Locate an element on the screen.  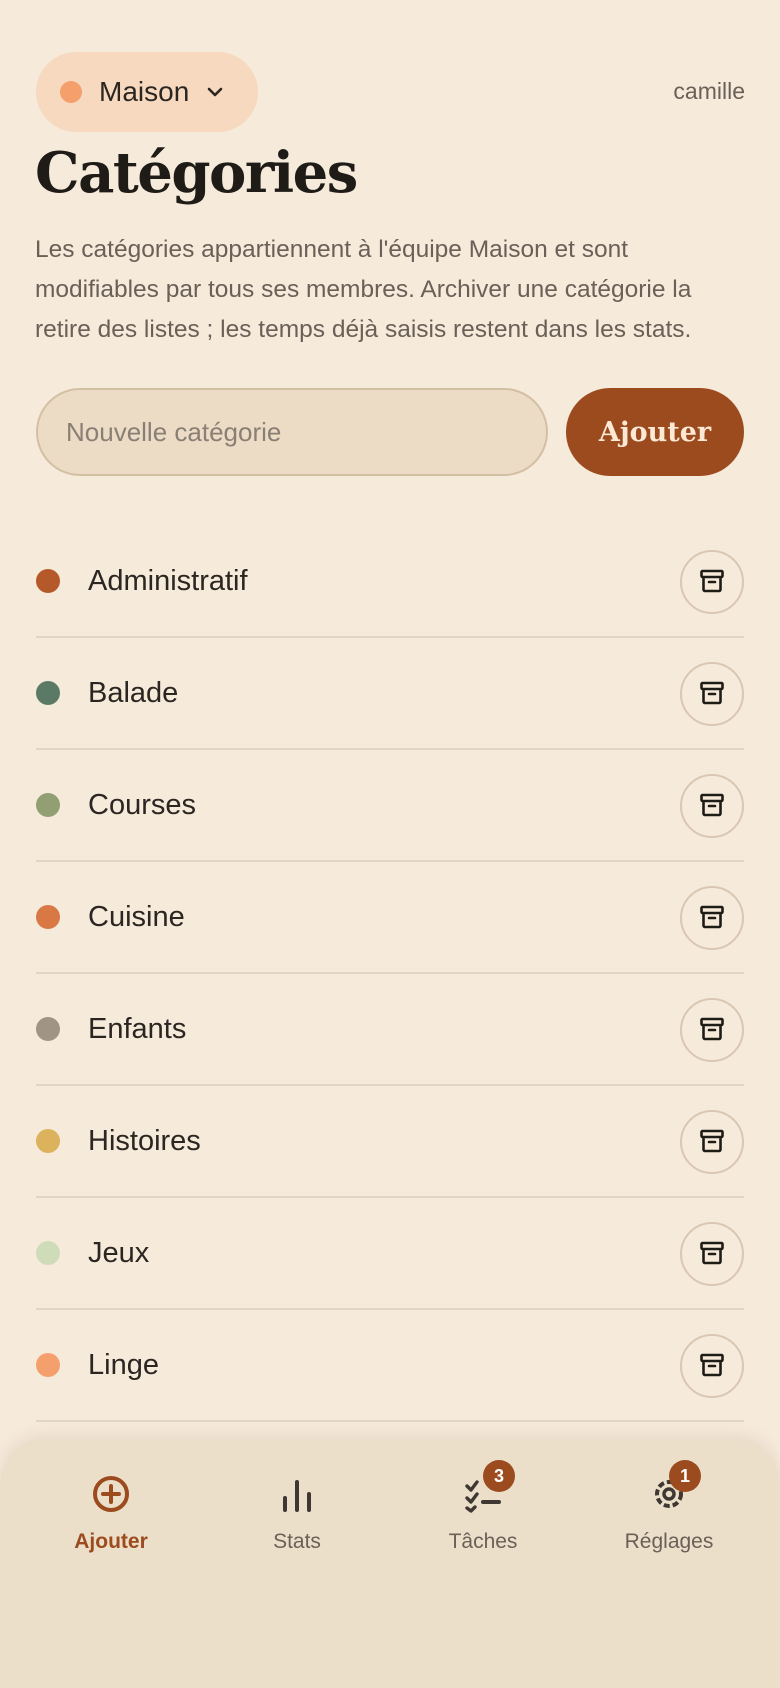
tasks-count-badge: 3 is located at coordinates (499, 1476).